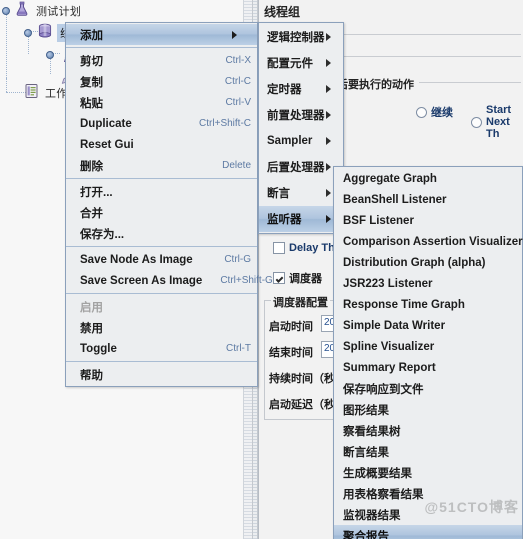 The width and height of the screenshot is (523, 539). I want to click on flask-icon, so click(22, 11).